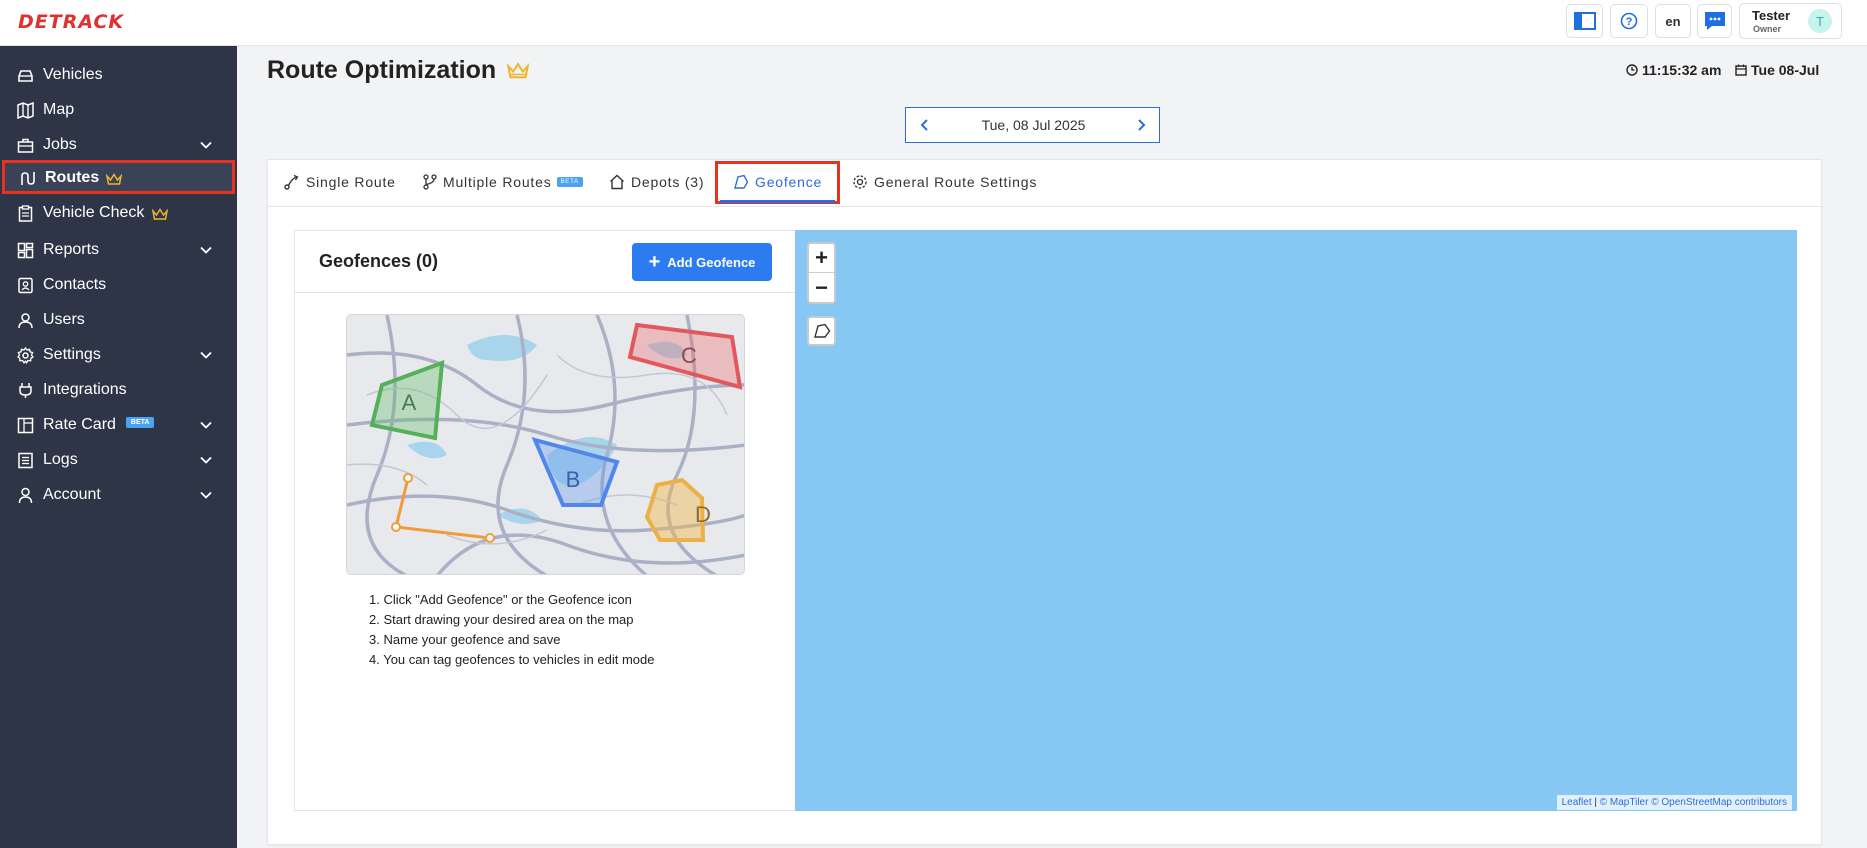  Describe the element at coordinates (291, 182) in the screenshot. I see `route-icon` at that location.